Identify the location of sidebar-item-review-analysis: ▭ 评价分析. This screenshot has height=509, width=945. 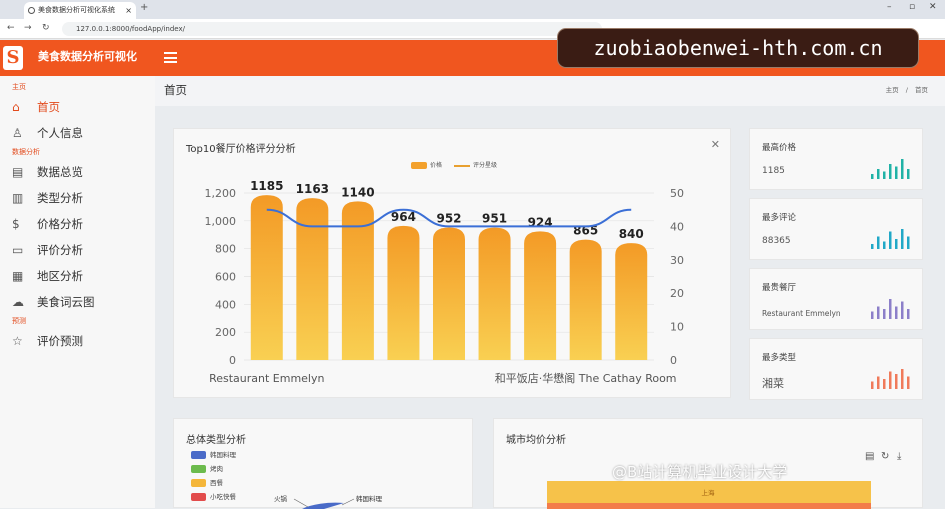
(77, 250).